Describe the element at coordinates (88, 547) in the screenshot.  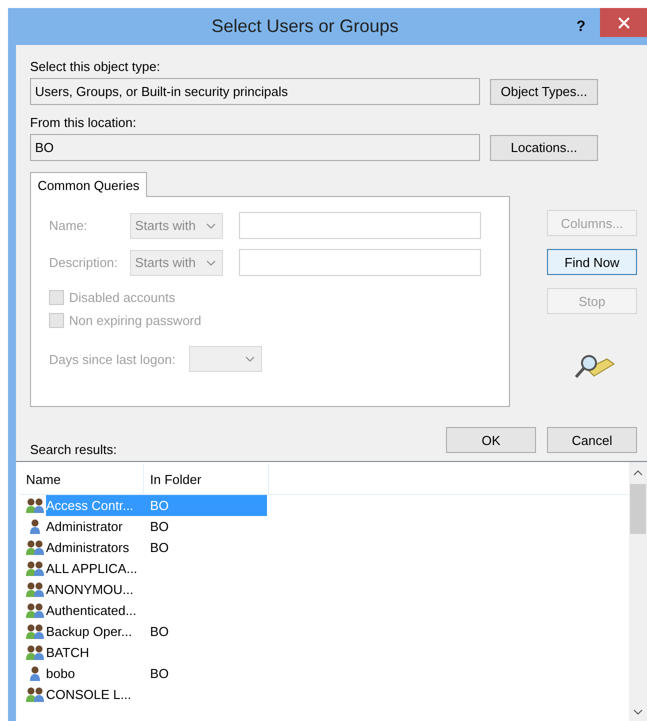
I see `name-cell-text: Administrators` at that location.